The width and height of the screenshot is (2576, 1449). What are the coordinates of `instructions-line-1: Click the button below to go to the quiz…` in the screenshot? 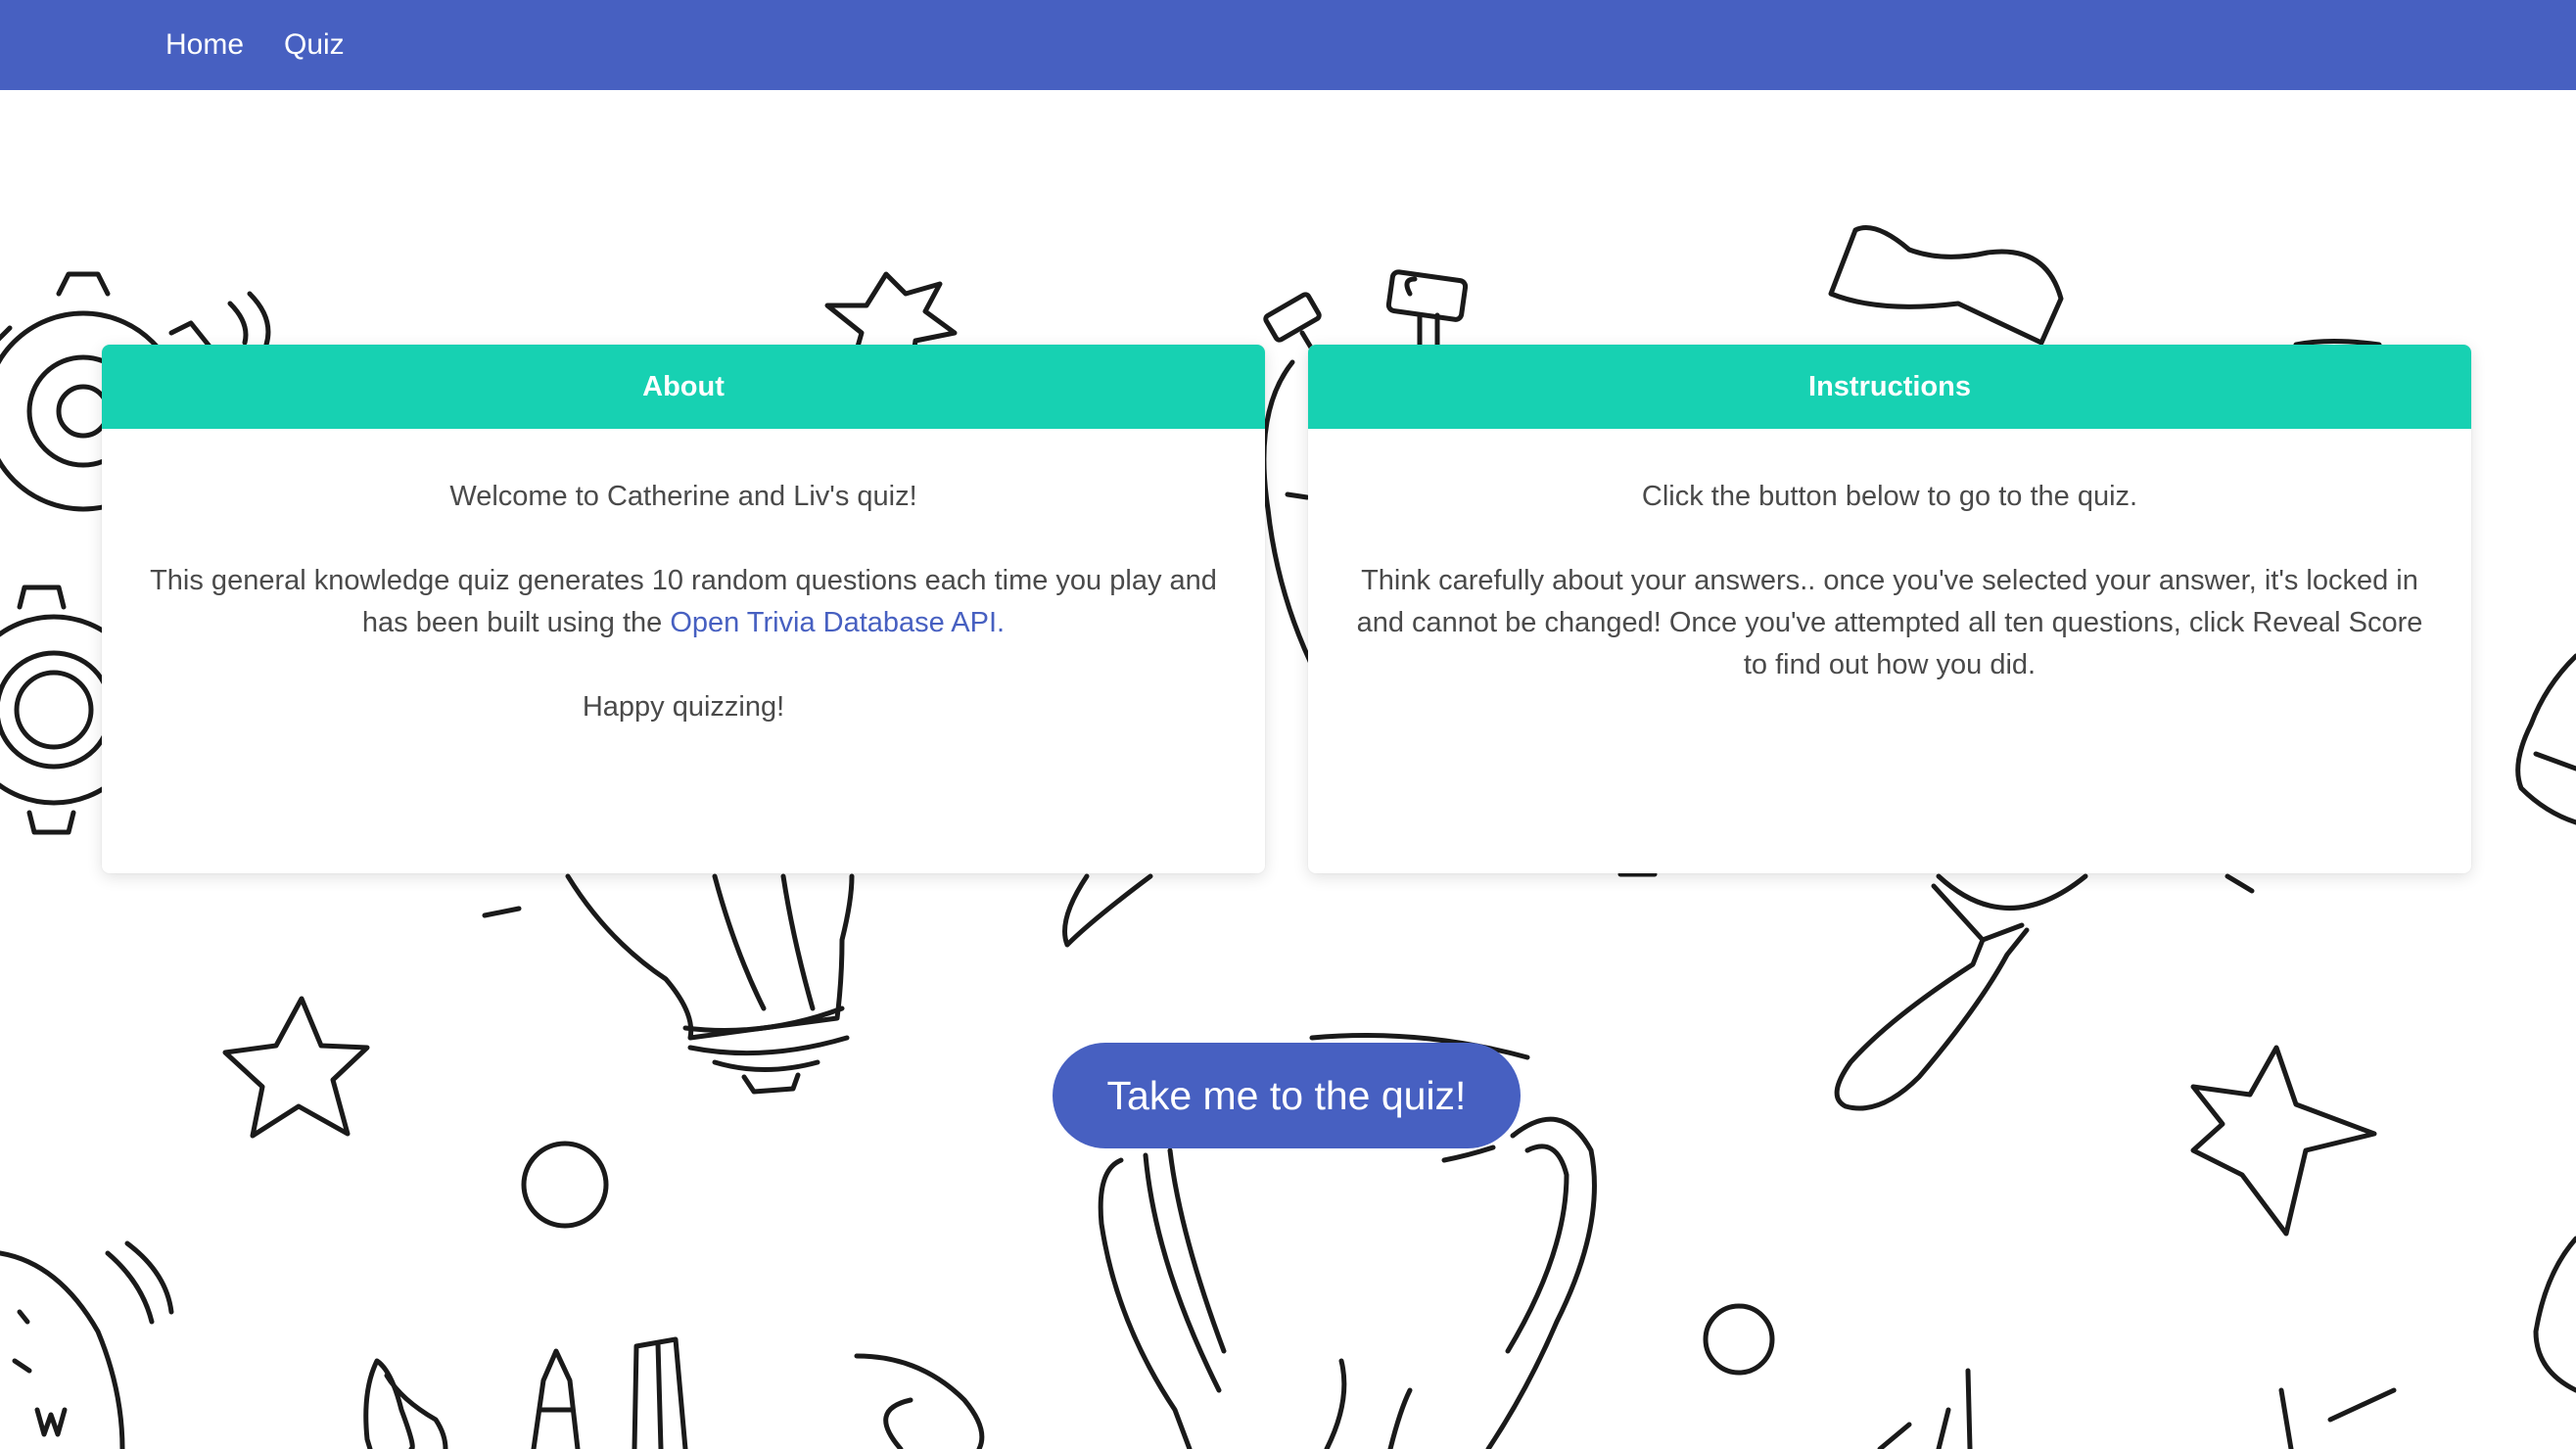 It's located at (1889, 496).